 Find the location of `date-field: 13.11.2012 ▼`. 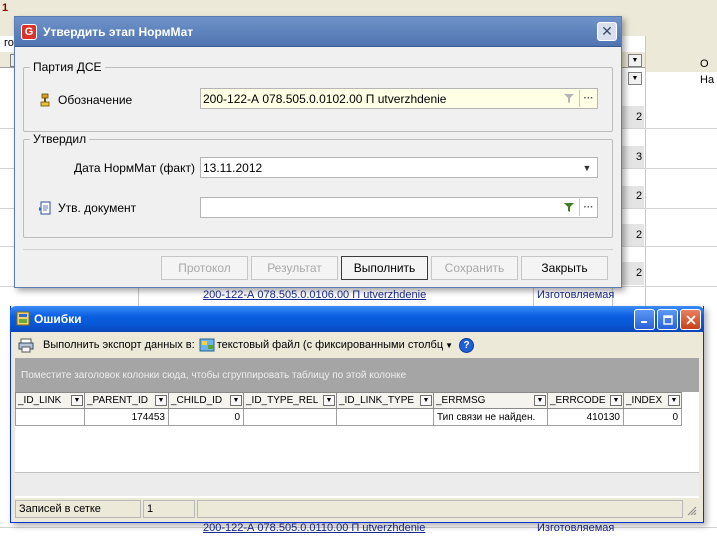

date-field: 13.11.2012 ▼ is located at coordinates (399, 167).